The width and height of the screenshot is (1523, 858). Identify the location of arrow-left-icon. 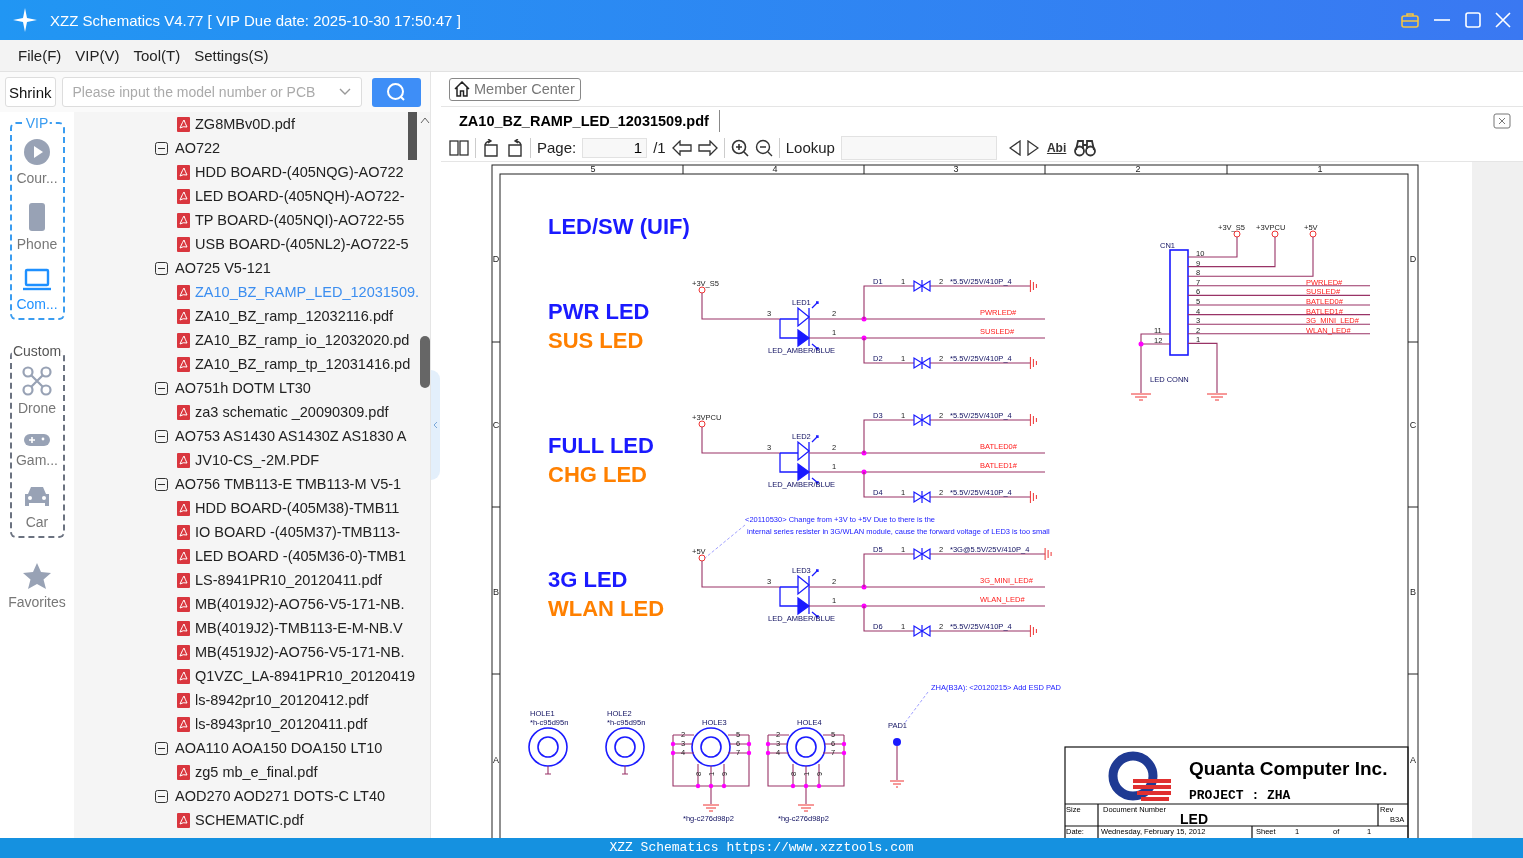
(681, 147).